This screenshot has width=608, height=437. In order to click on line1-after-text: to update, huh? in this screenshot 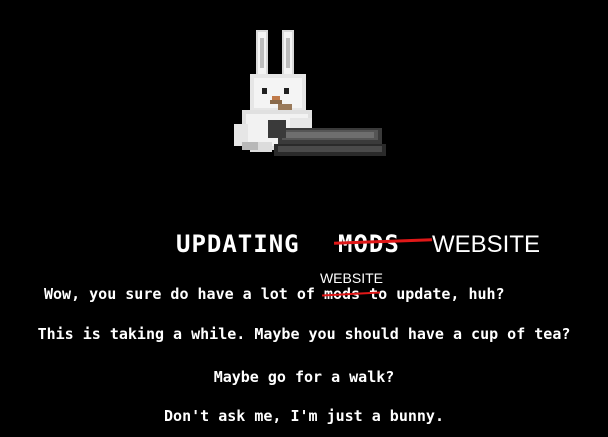, I will do `click(437, 294)`.